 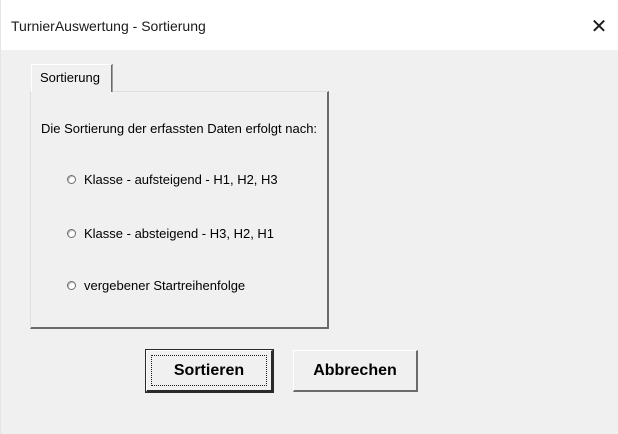 I want to click on radio-label: Klasse - aufsteigend - H1, H2, H3, so click(x=181, y=179).